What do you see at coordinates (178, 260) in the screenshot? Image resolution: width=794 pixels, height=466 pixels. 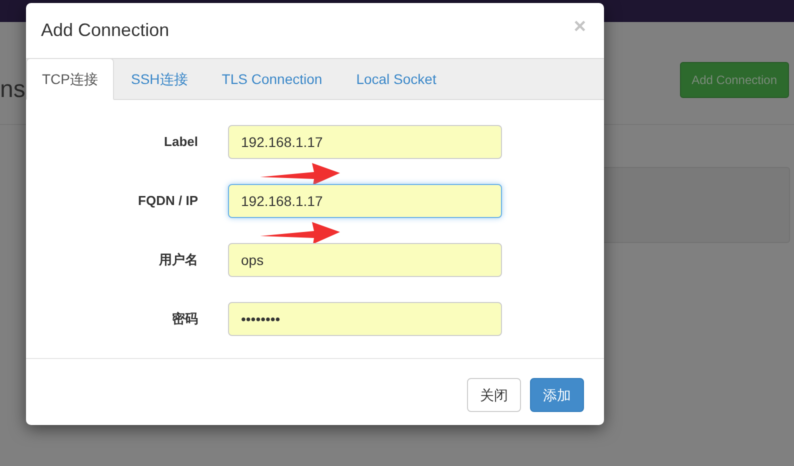 I see `field-label: 用户名` at bounding box center [178, 260].